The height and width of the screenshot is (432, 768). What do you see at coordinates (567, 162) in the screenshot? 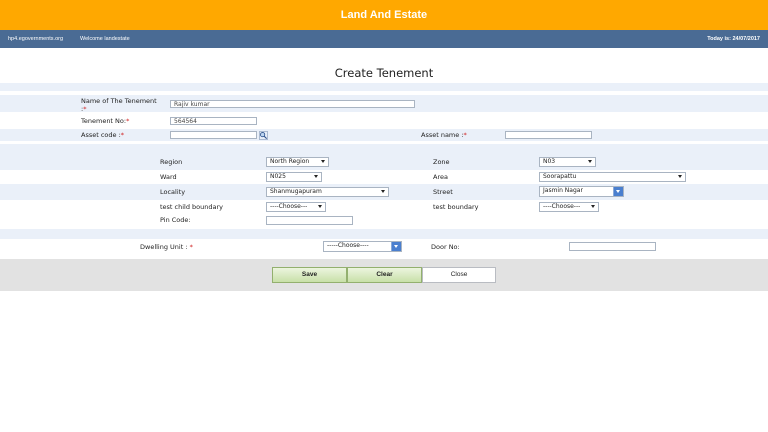
I see `zone-select: N03` at bounding box center [567, 162].